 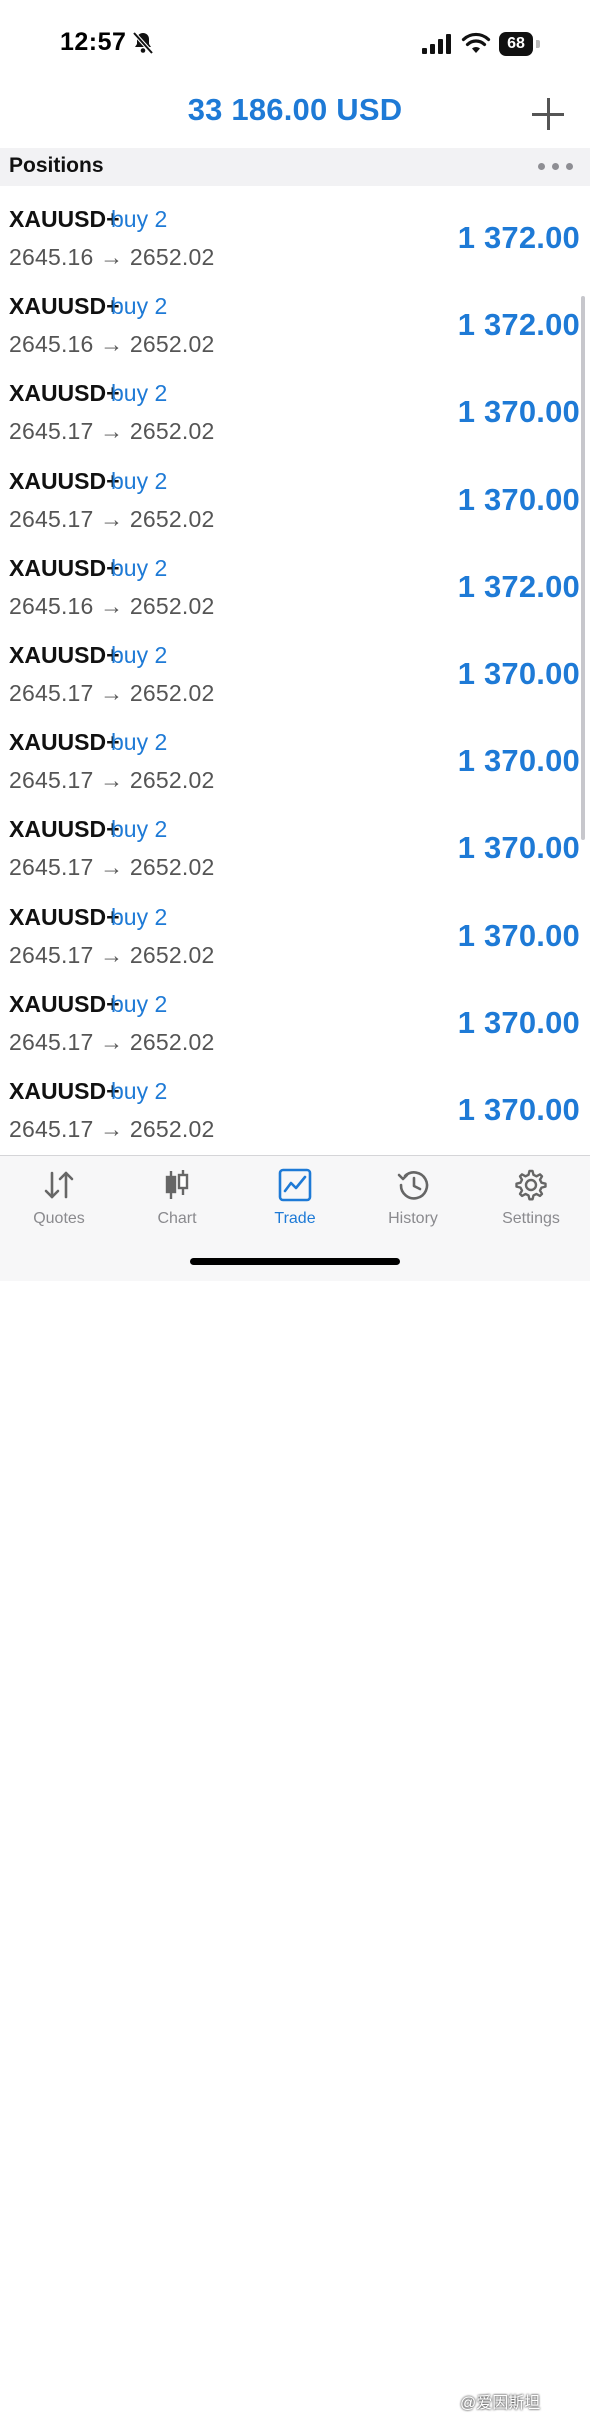 What do you see at coordinates (516, 44) in the screenshot?
I see `battery-indicator: 68` at bounding box center [516, 44].